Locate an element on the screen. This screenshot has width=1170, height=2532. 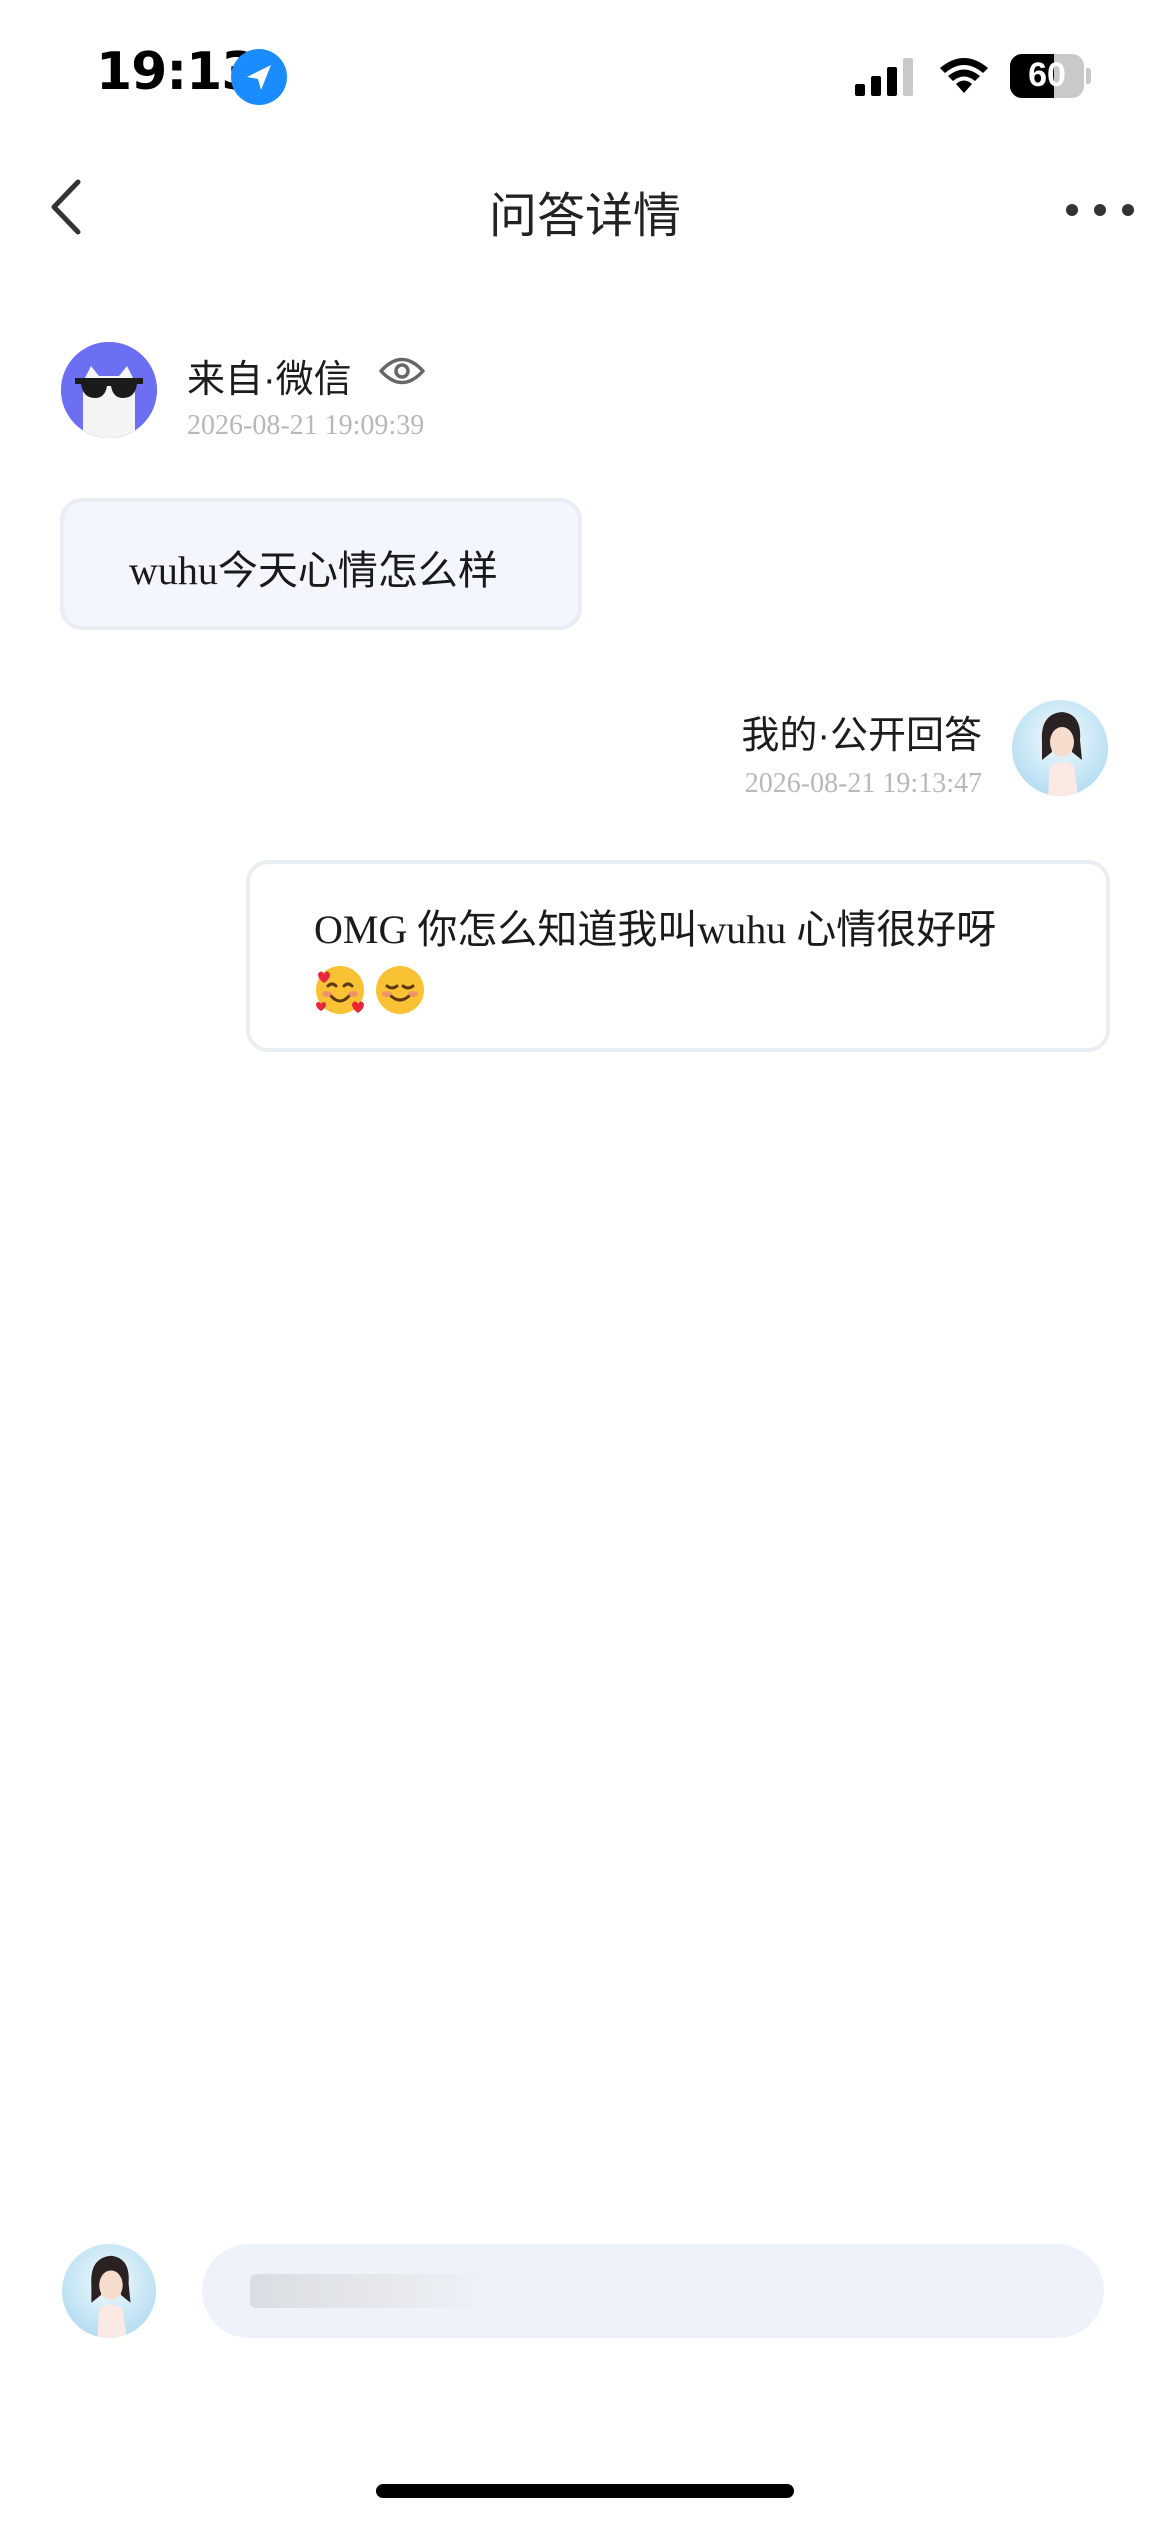
question-bubble: wuhu今天心情怎么样 is located at coordinates (321, 564).